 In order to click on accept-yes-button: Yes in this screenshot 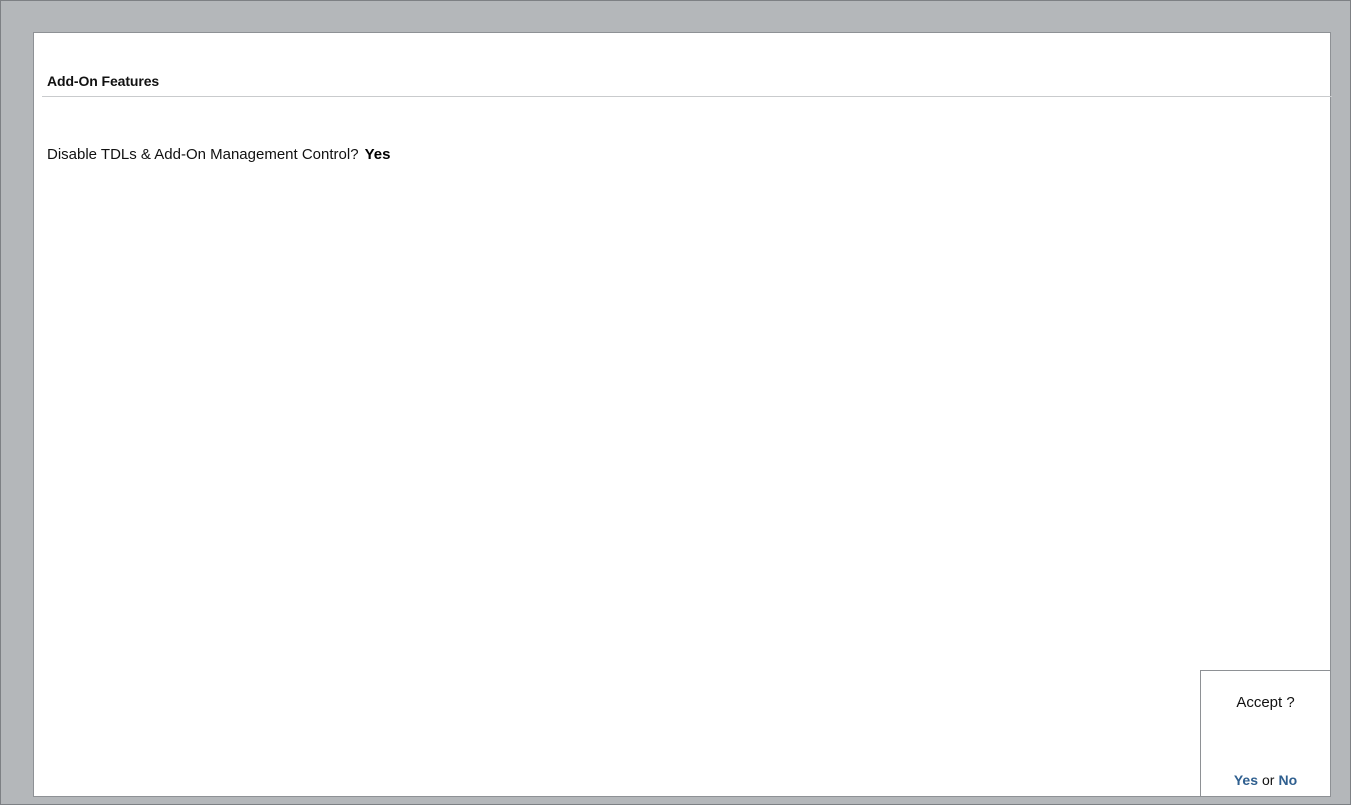, I will do `click(1246, 780)`.